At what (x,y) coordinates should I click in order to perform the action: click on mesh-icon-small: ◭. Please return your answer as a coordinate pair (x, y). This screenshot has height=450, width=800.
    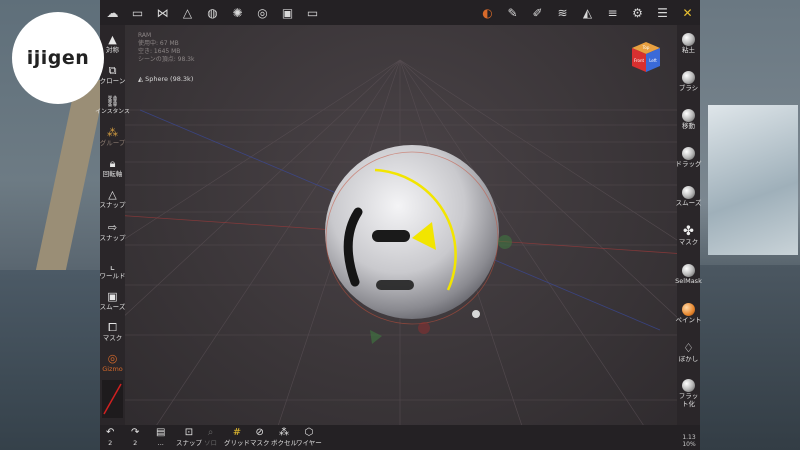
    Looking at the image, I should click on (140, 79).